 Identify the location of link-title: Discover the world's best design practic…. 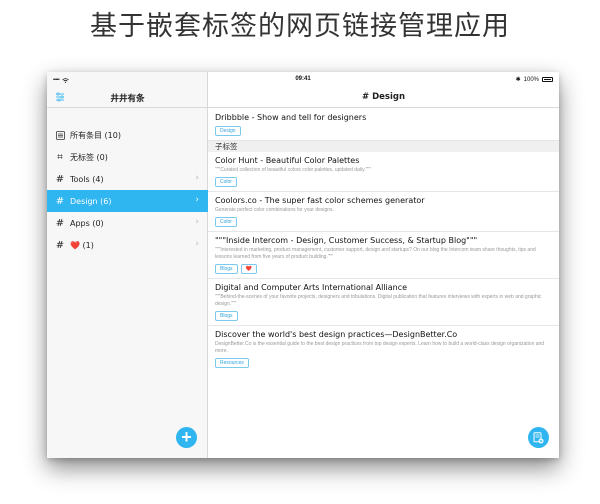
(336, 334).